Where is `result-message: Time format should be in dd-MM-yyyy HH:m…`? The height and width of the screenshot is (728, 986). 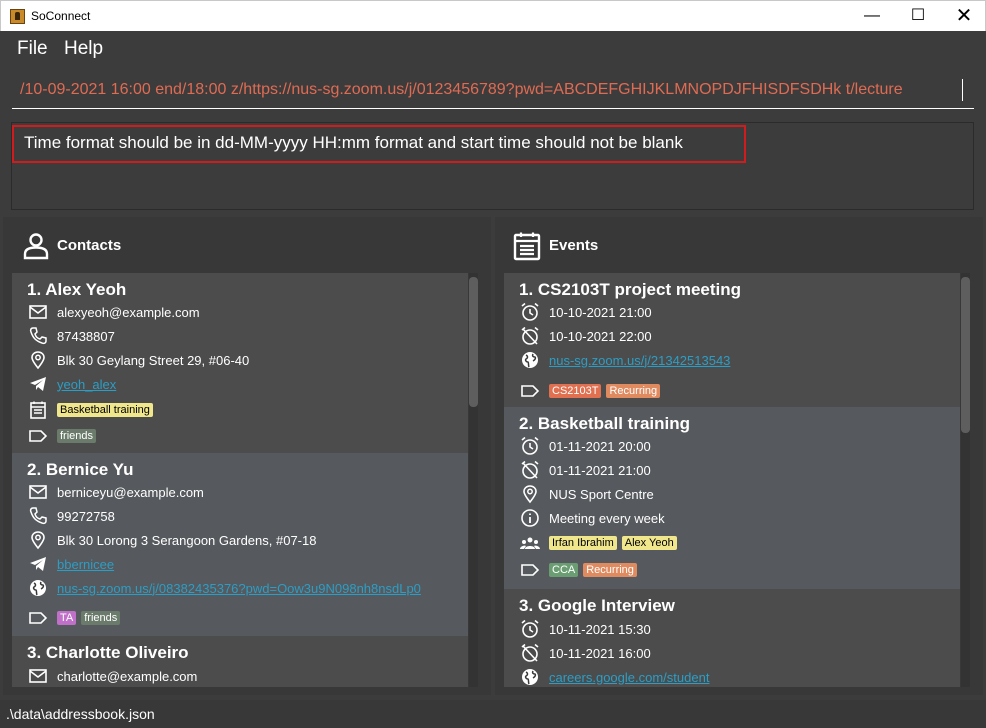 result-message: Time format should be in dd-MM-yyyy HH:m… is located at coordinates (353, 142).